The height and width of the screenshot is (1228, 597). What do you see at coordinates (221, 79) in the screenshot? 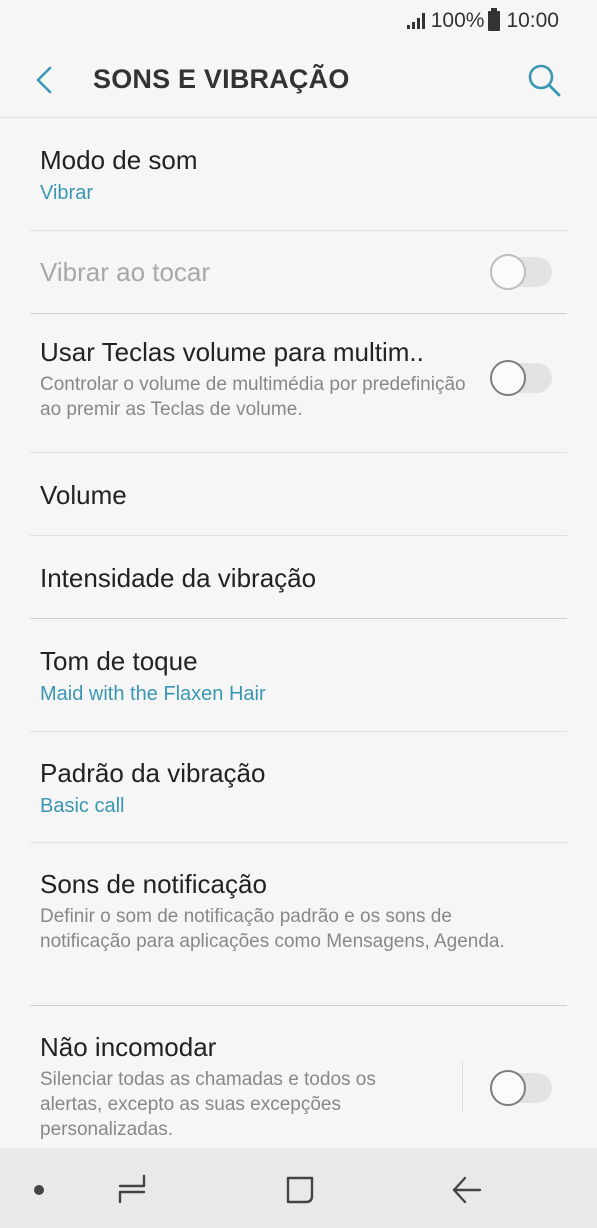
I see `page-title: SONS E VIBRAÇÃO` at bounding box center [221, 79].